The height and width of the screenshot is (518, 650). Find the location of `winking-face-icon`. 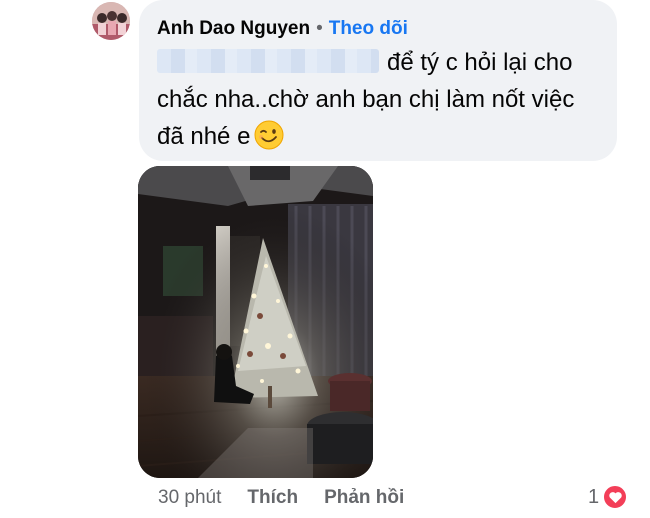

winking-face-icon is located at coordinates (269, 135).